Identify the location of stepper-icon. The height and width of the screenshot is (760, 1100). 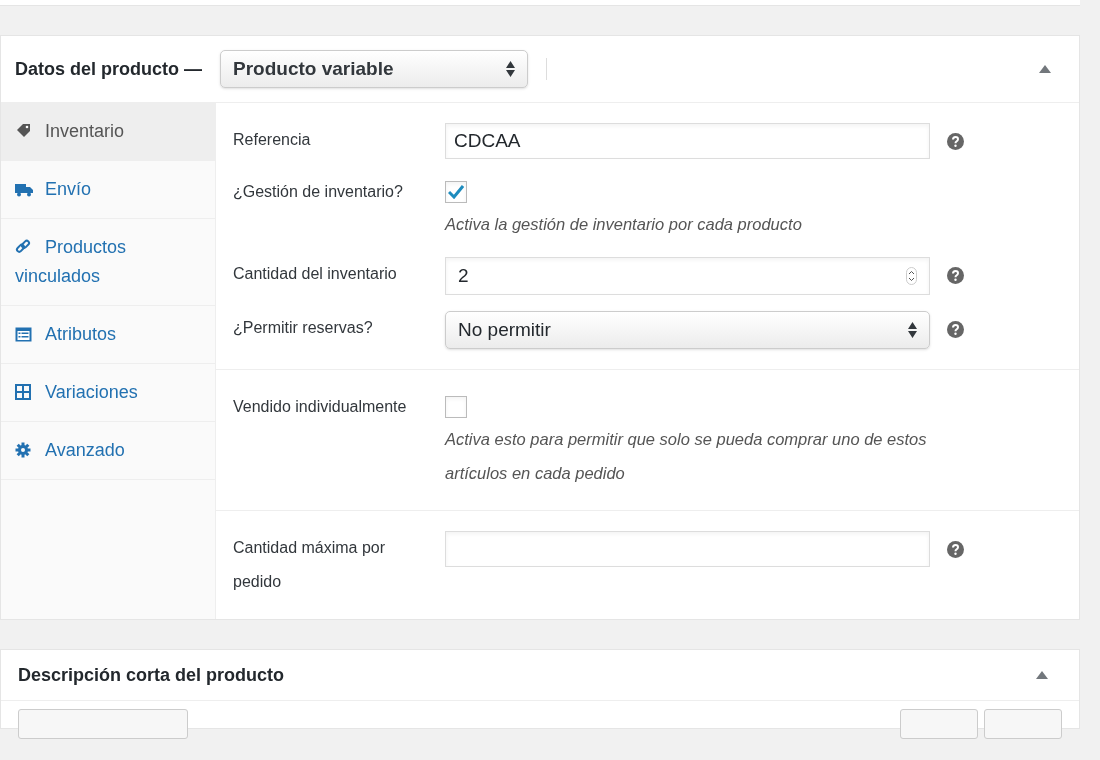
(911, 276).